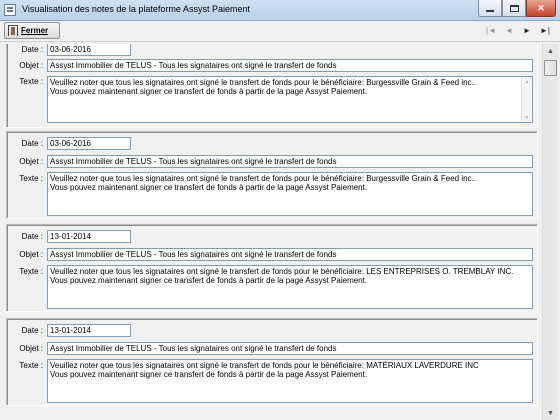 This screenshot has height=420, width=560. What do you see at coordinates (35, 30) in the screenshot?
I see `fermer-label: Fermer` at bounding box center [35, 30].